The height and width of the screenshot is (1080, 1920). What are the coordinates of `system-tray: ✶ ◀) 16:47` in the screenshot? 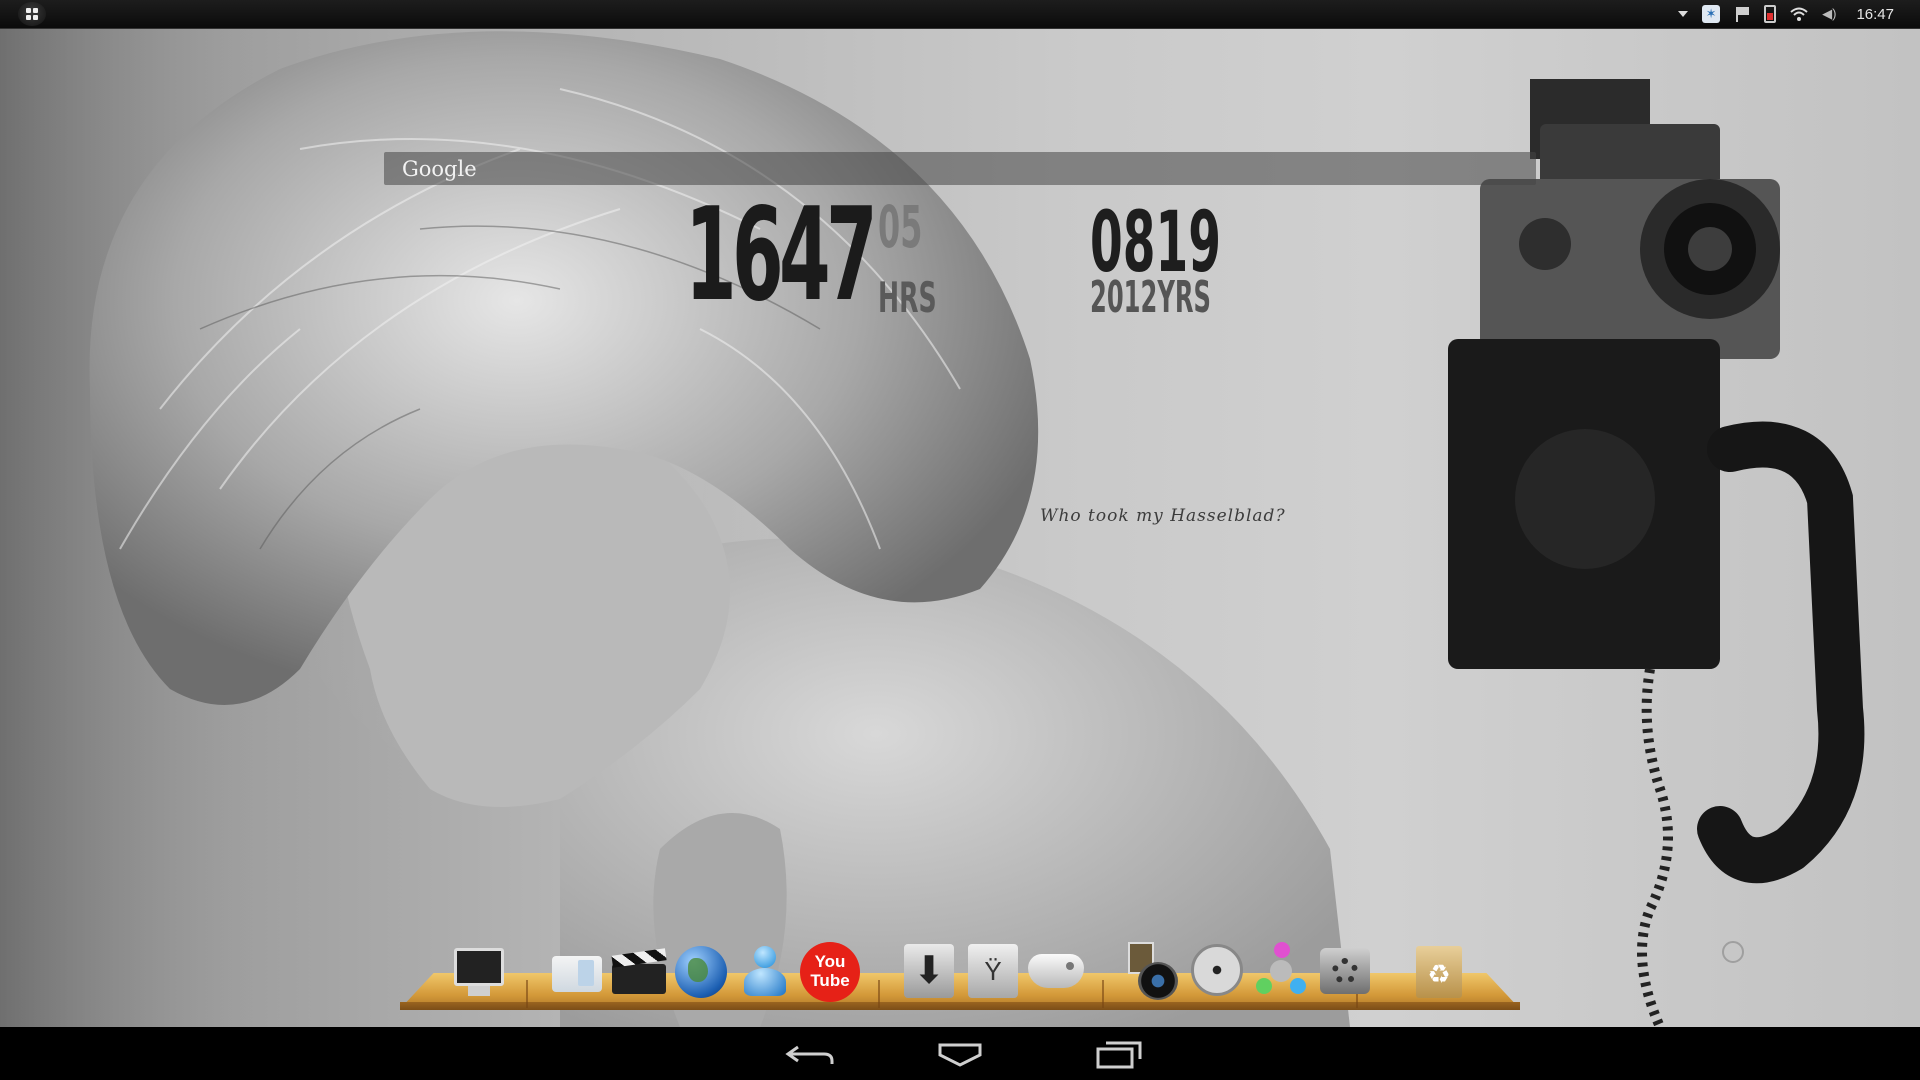 It's located at (1792, 14).